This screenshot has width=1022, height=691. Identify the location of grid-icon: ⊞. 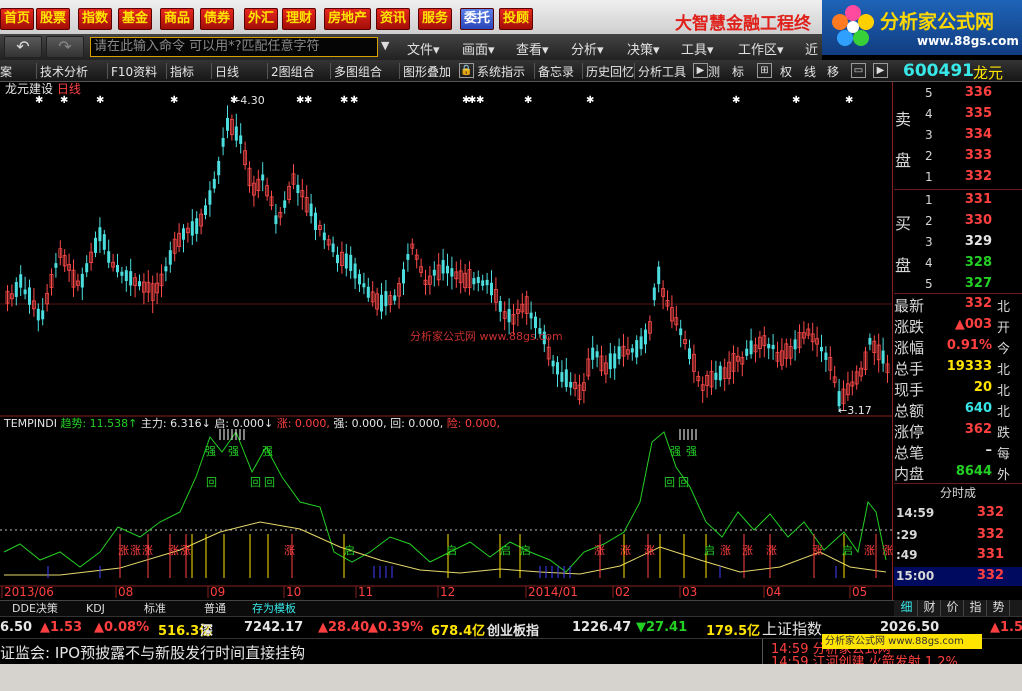
(764, 70).